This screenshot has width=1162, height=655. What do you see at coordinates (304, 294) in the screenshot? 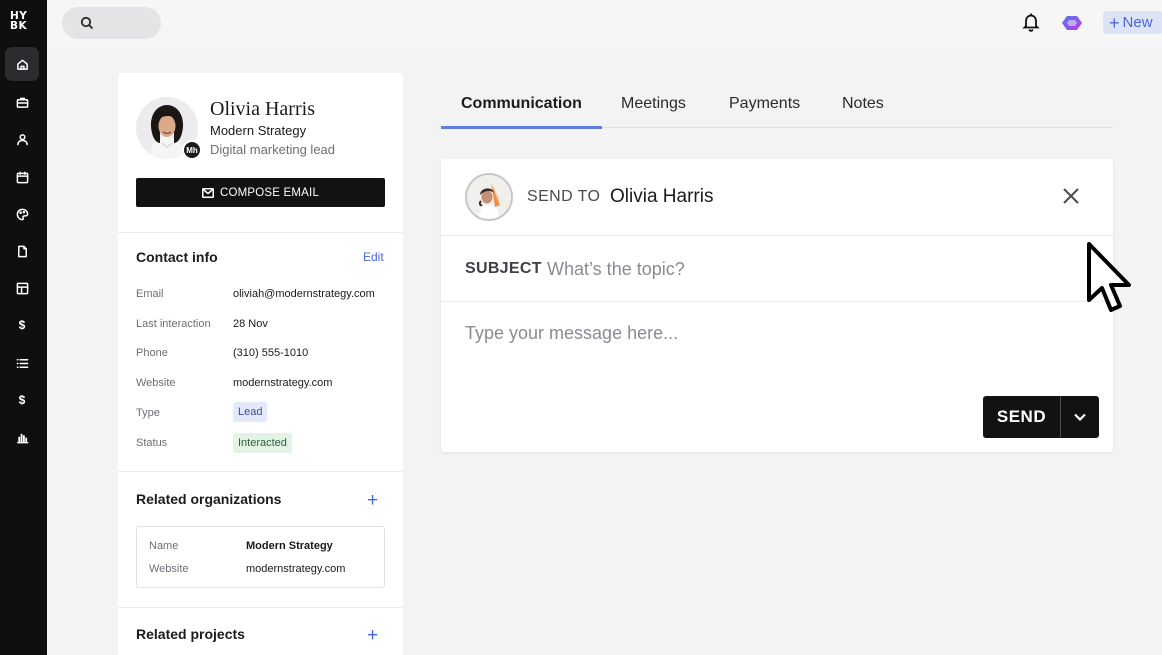
I see `email-value: oliviah@modernstrategy.com` at bounding box center [304, 294].